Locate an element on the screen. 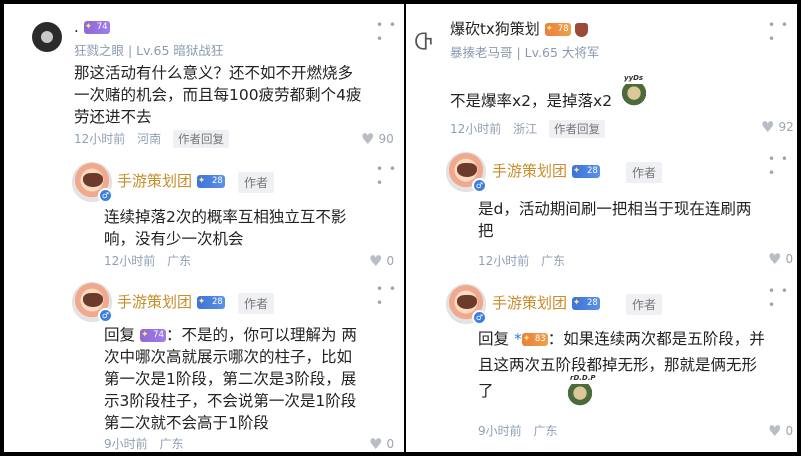 Image resolution: width=801 pixels, height=456 pixels. level-badge: 83 is located at coordinates (534, 339).